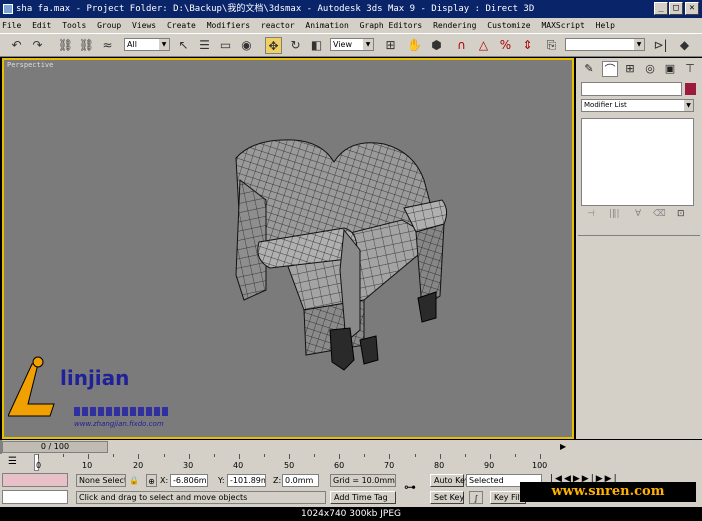 This screenshot has width=702, height=521. I want to click on ruler-label: 100, so click(540, 465).